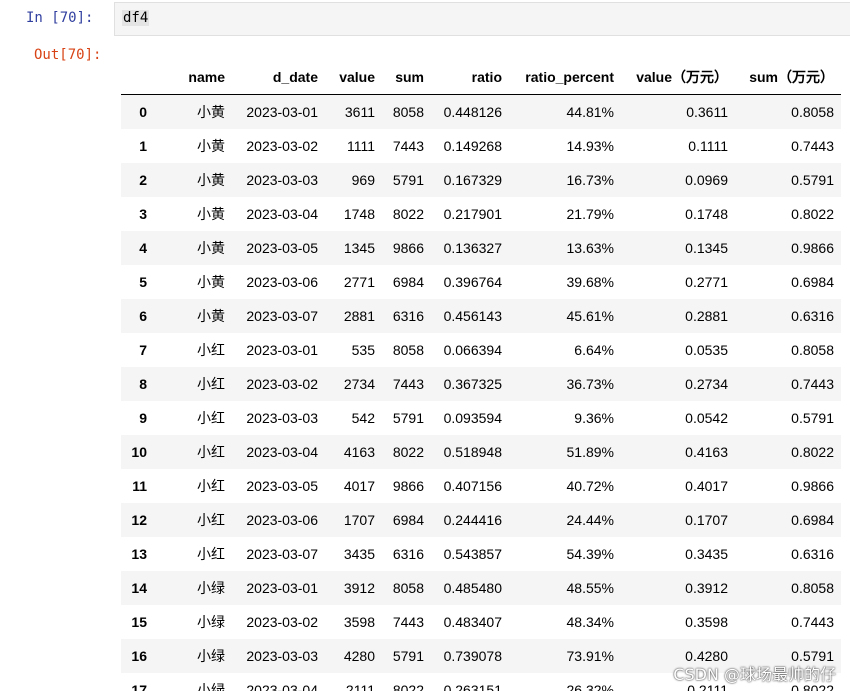 This screenshot has height=691, width=850. Describe the element at coordinates (359, 519) in the screenshot. I see `table-cell: 1707` at that location.